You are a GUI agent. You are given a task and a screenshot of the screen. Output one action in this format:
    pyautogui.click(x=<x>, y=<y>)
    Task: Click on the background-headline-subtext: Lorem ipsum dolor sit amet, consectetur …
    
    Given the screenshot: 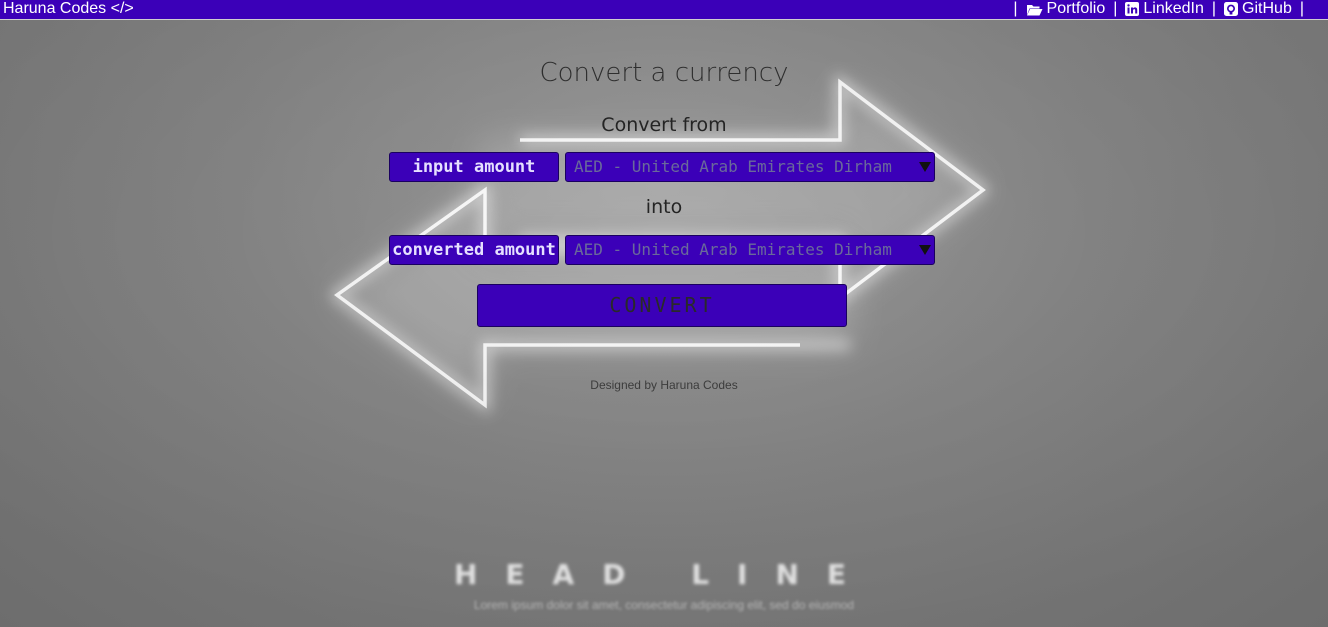 What is the action you would take?
    pyautogui.click(x=664, y=605)
    